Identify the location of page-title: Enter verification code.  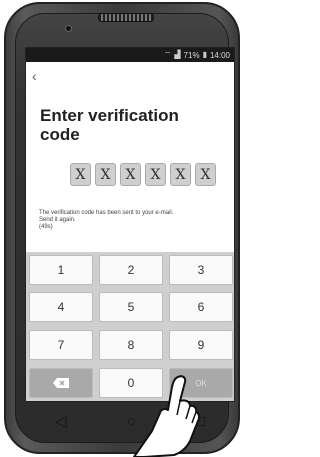
(109, 125).